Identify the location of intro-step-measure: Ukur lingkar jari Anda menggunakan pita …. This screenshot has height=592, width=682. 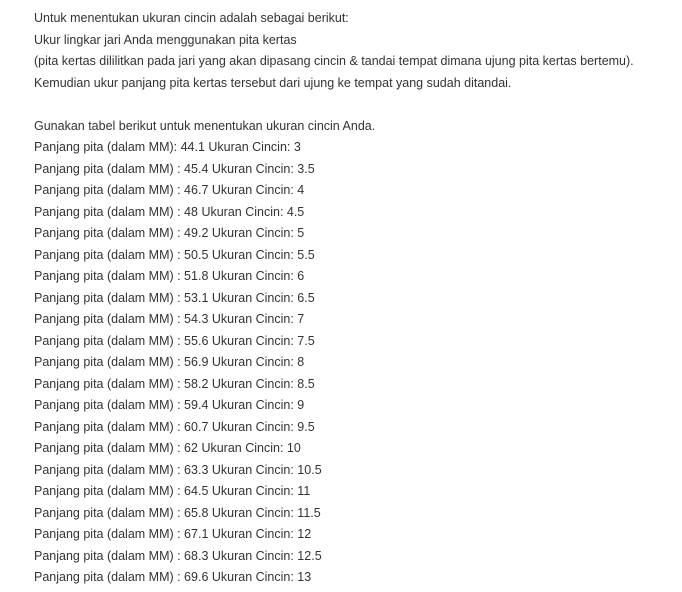
(165, 39).